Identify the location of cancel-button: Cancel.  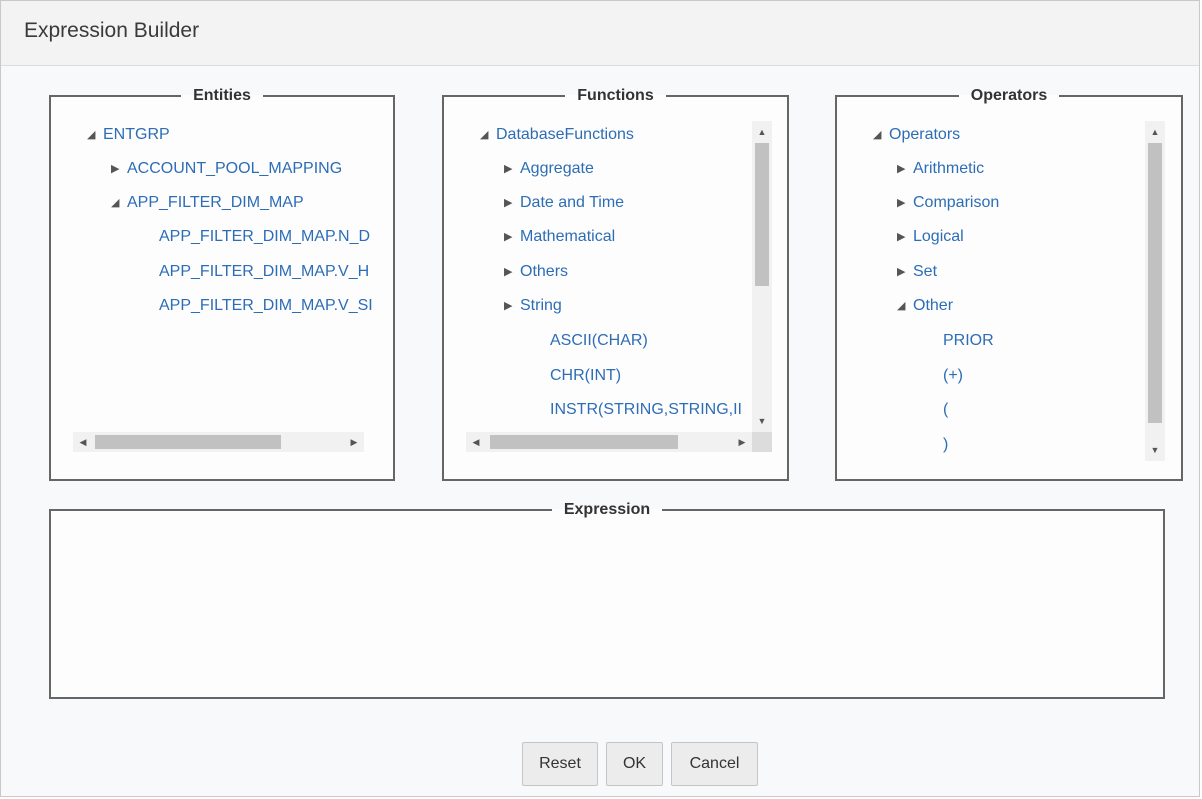
(714, 764).